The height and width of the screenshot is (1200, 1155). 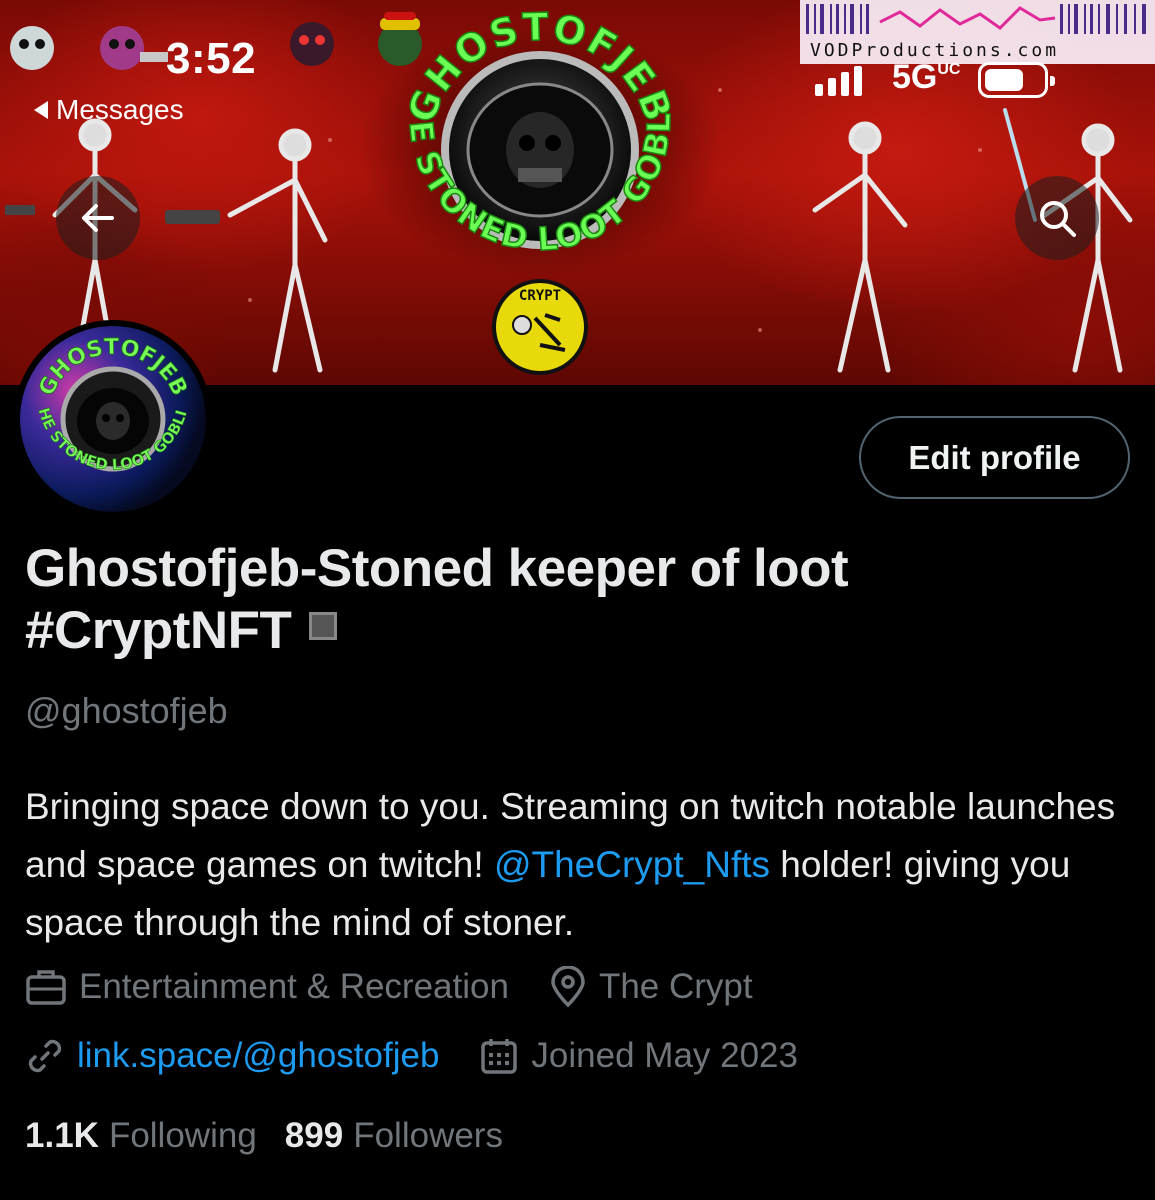 What do you see at coordinates (314, 1135) in the screenshot?
I see `followers-count: 899` at bounding box center [314, 1135].